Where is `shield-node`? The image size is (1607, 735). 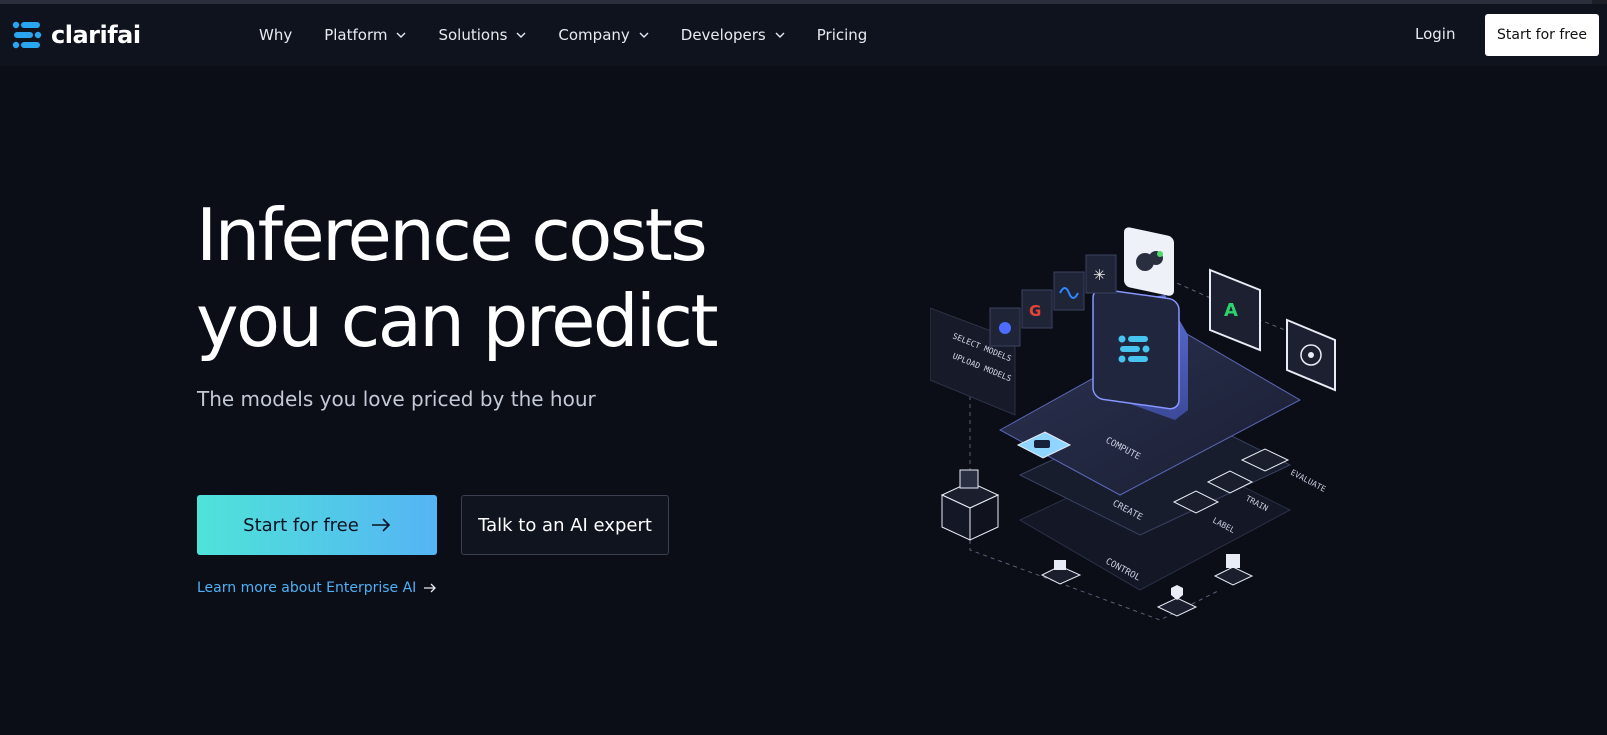 shield-node is located at coordinates (1177, 601).